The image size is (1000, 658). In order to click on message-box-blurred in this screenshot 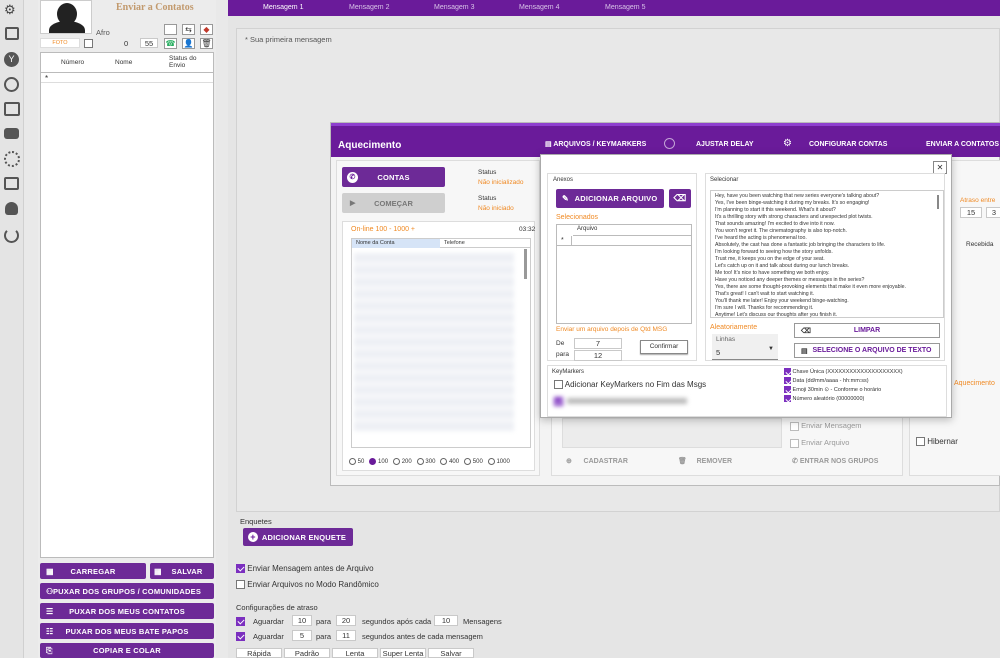, I will do `click(672, 433)`.